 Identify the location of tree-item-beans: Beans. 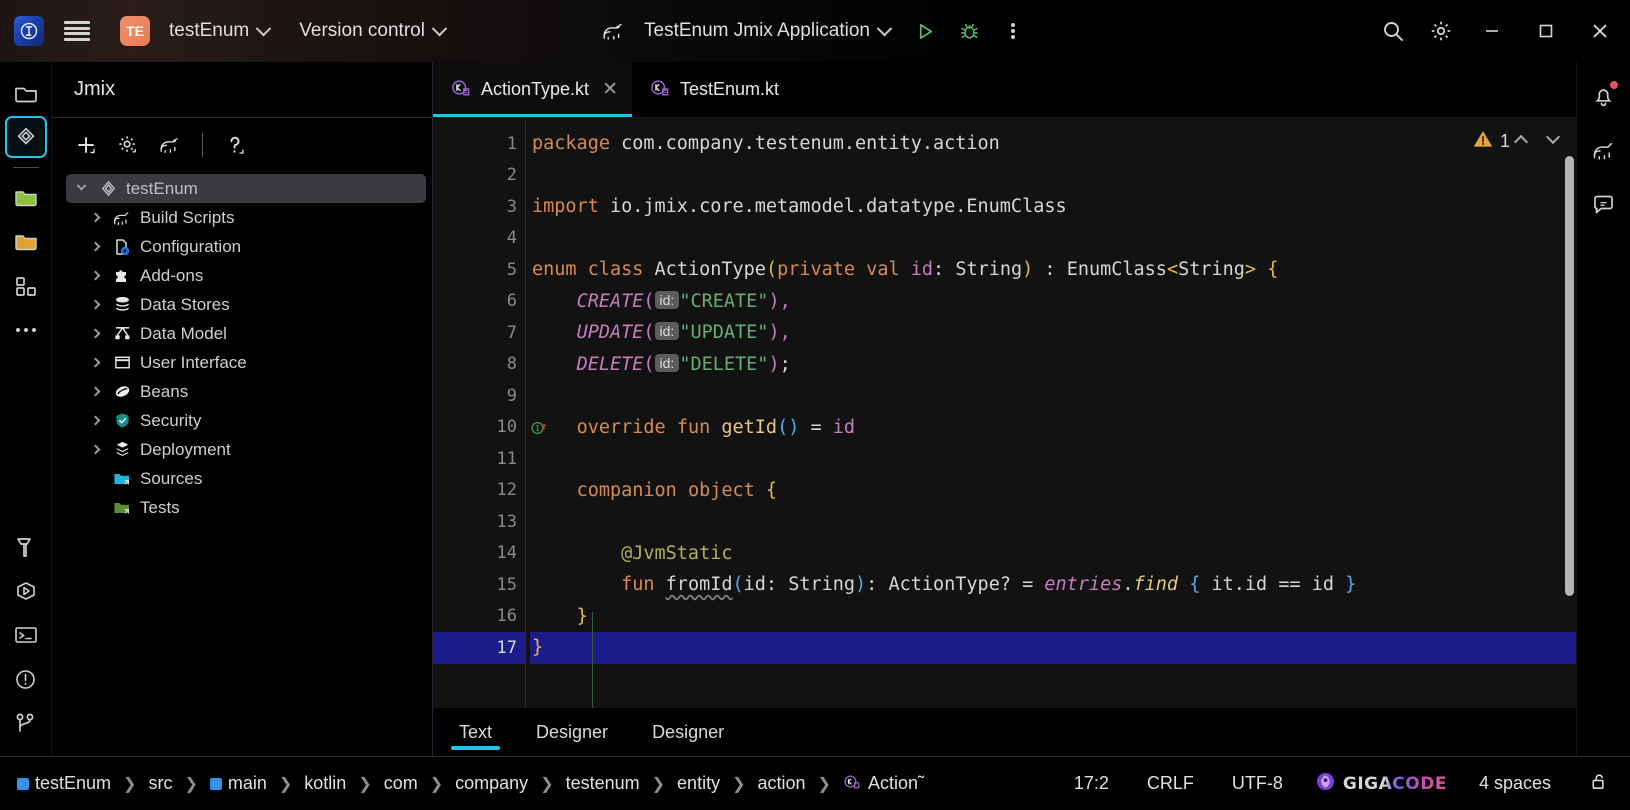
(242, 391).